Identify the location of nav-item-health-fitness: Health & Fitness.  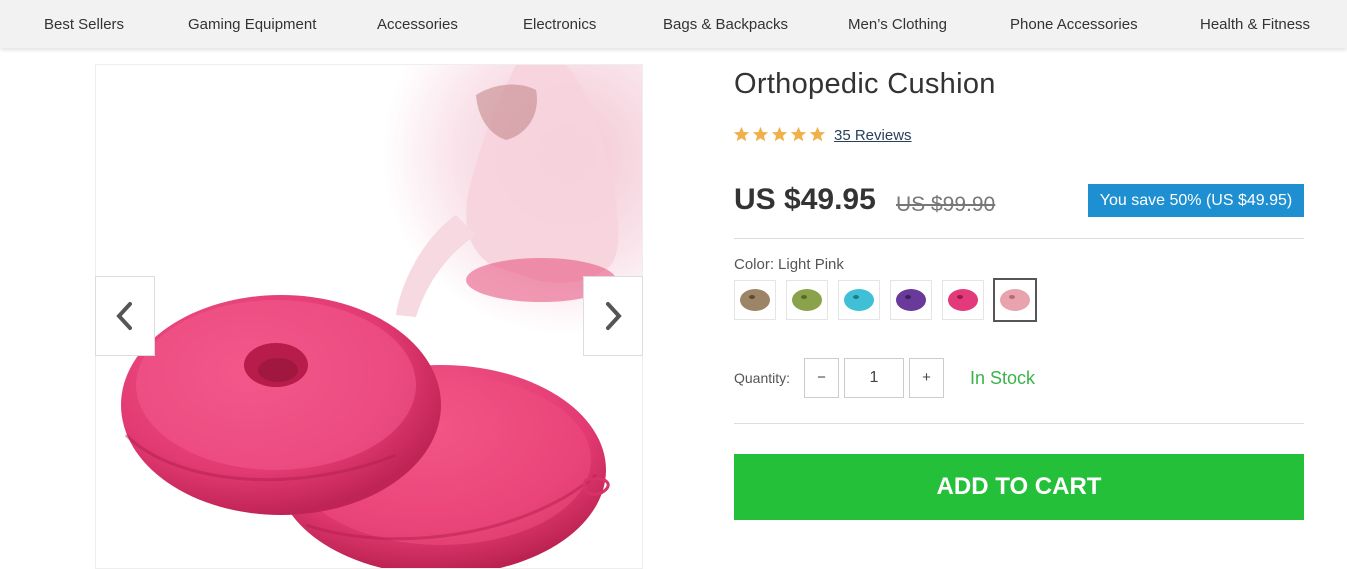
(1255, 24).